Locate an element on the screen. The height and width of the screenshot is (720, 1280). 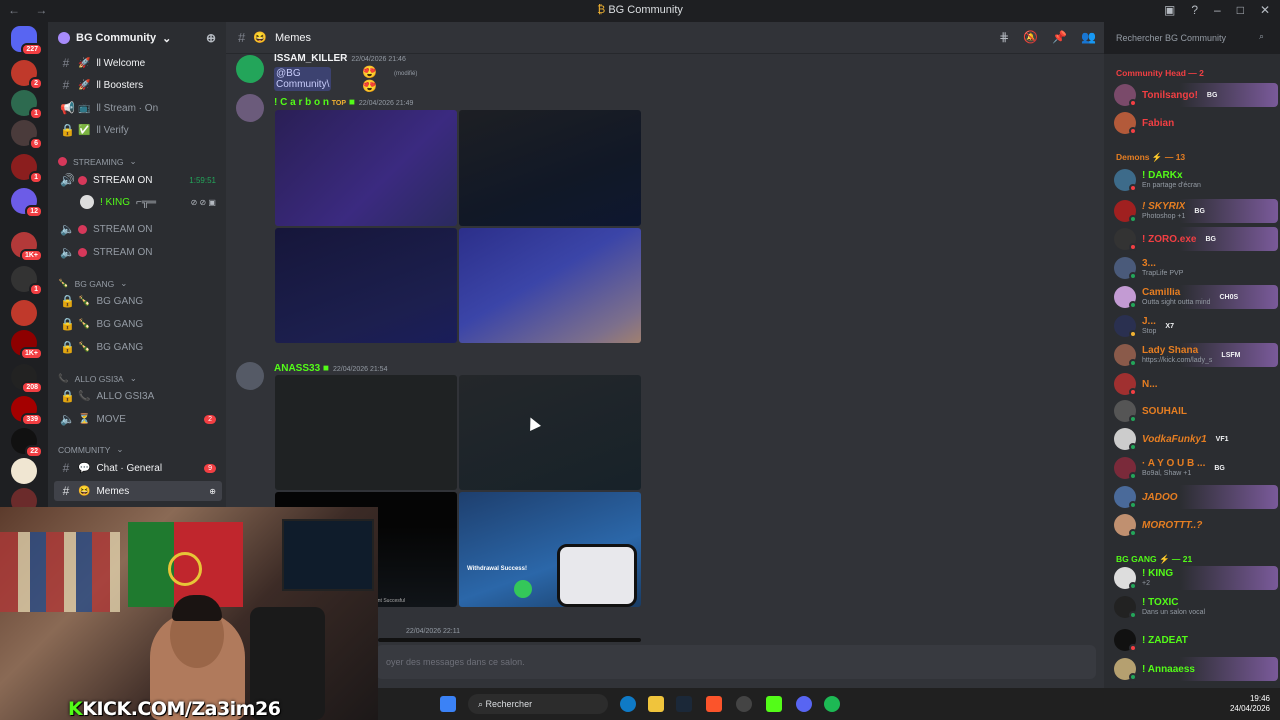
message-timestamp: 22/04/2026 21:49 is located at coordinates (386, 103).